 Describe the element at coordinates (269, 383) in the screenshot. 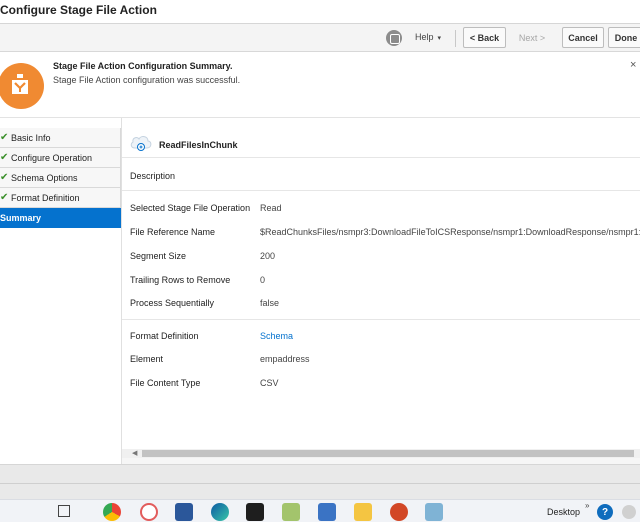

I see `field-value: CSV` at that location.